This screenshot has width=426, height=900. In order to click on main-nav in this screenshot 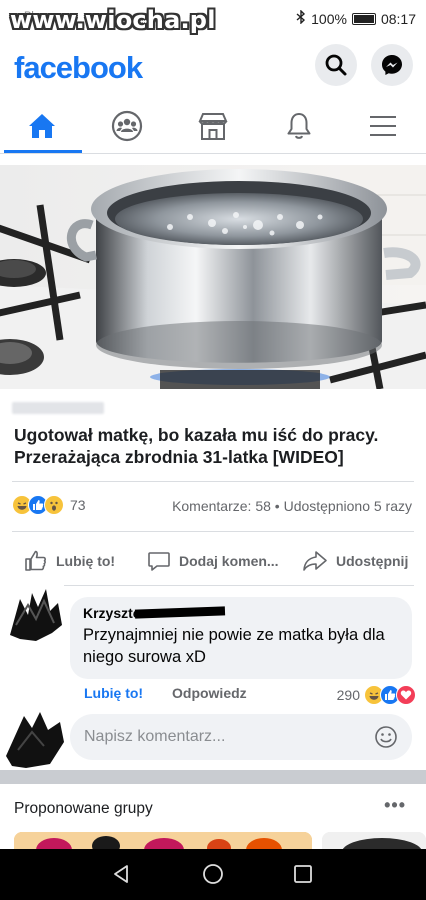, I will do `click(213, 126)`.